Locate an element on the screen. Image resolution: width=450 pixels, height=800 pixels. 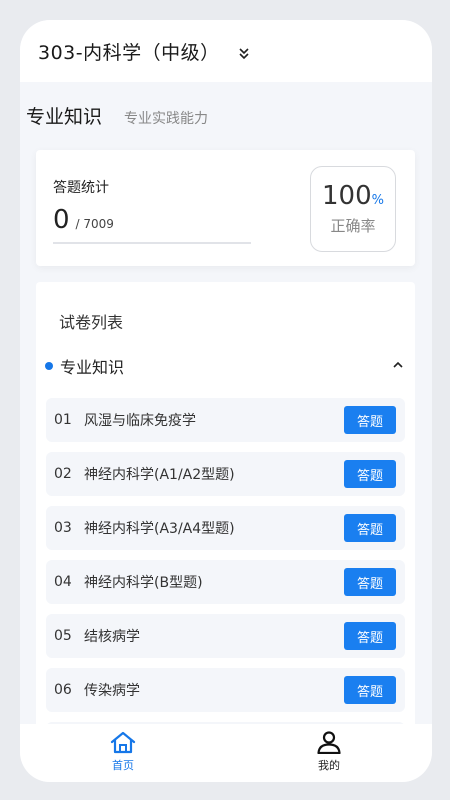
list-item: 02 神经内科学(A1/A2型题) 答题 is located at coordinates (225, 474).